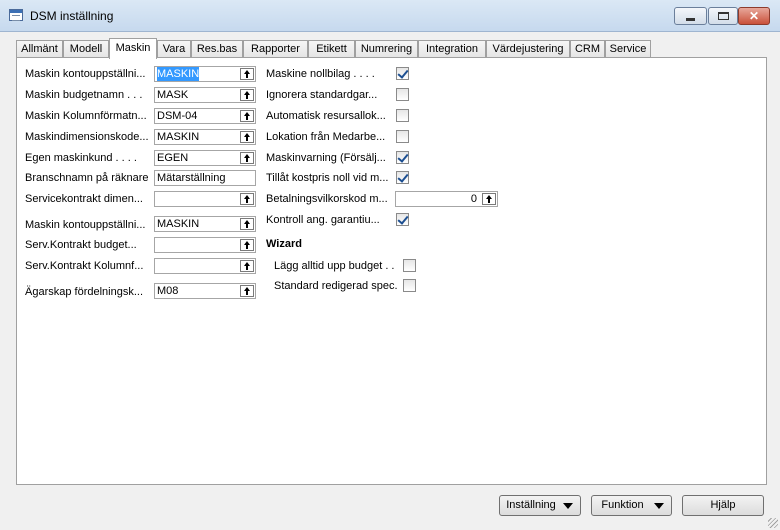 The width and height of the screenshot is (780, 530). I want to click on tab-vara: Vara, so click(174, 49).